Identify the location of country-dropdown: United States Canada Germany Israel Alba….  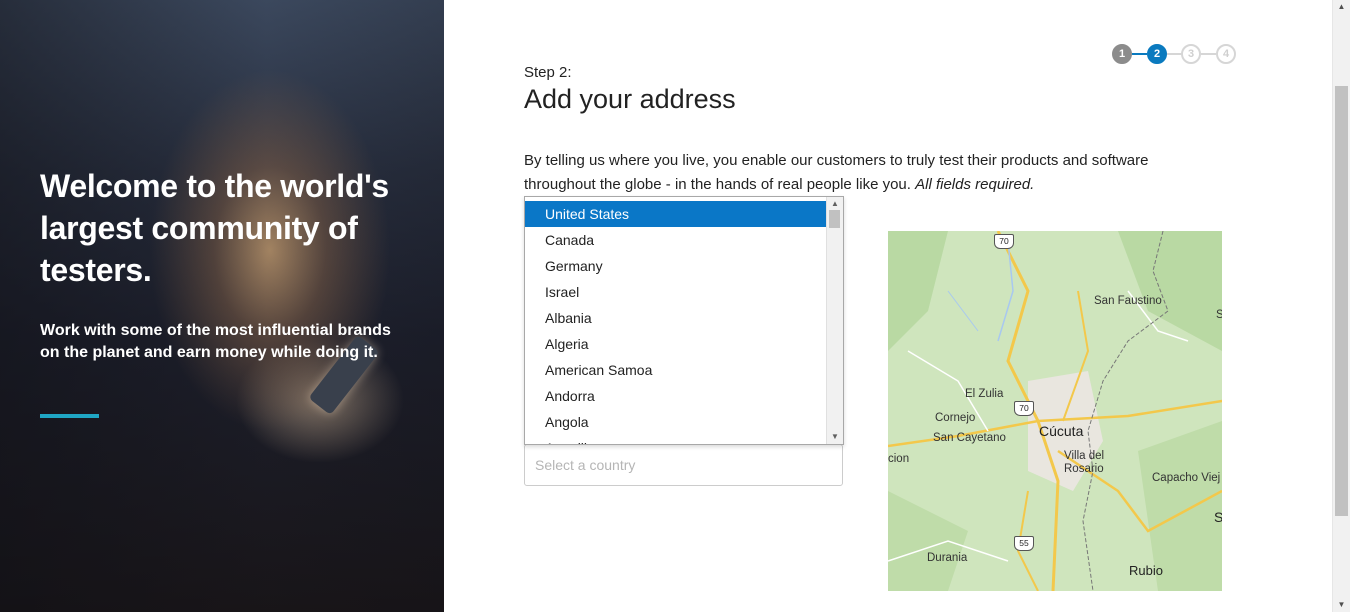
(684, 320).